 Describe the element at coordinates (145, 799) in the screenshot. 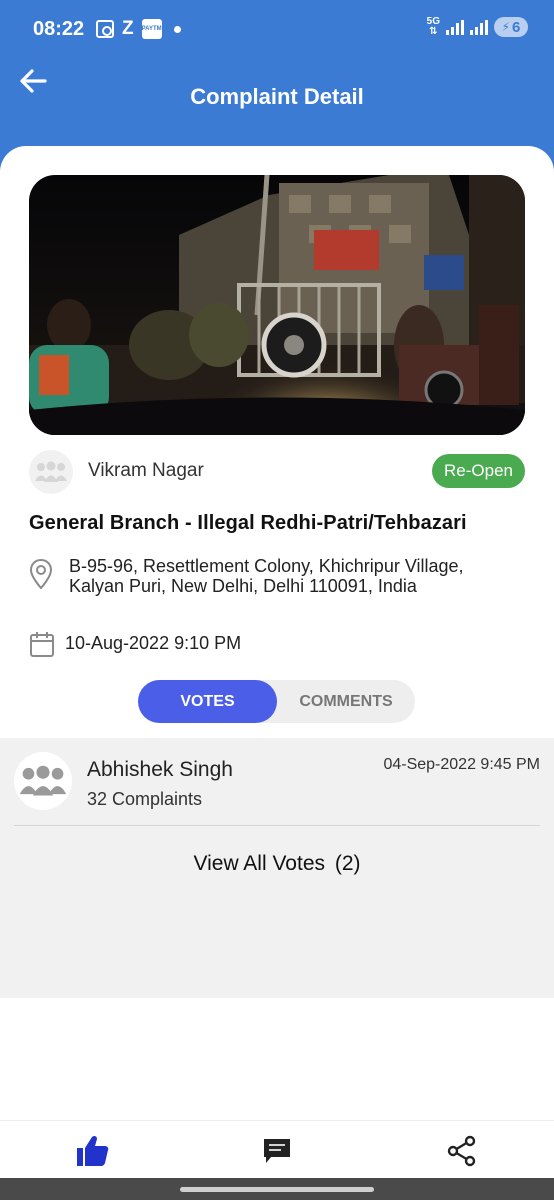

I see `voter-complaint-count: 32 Complaints` at that location.